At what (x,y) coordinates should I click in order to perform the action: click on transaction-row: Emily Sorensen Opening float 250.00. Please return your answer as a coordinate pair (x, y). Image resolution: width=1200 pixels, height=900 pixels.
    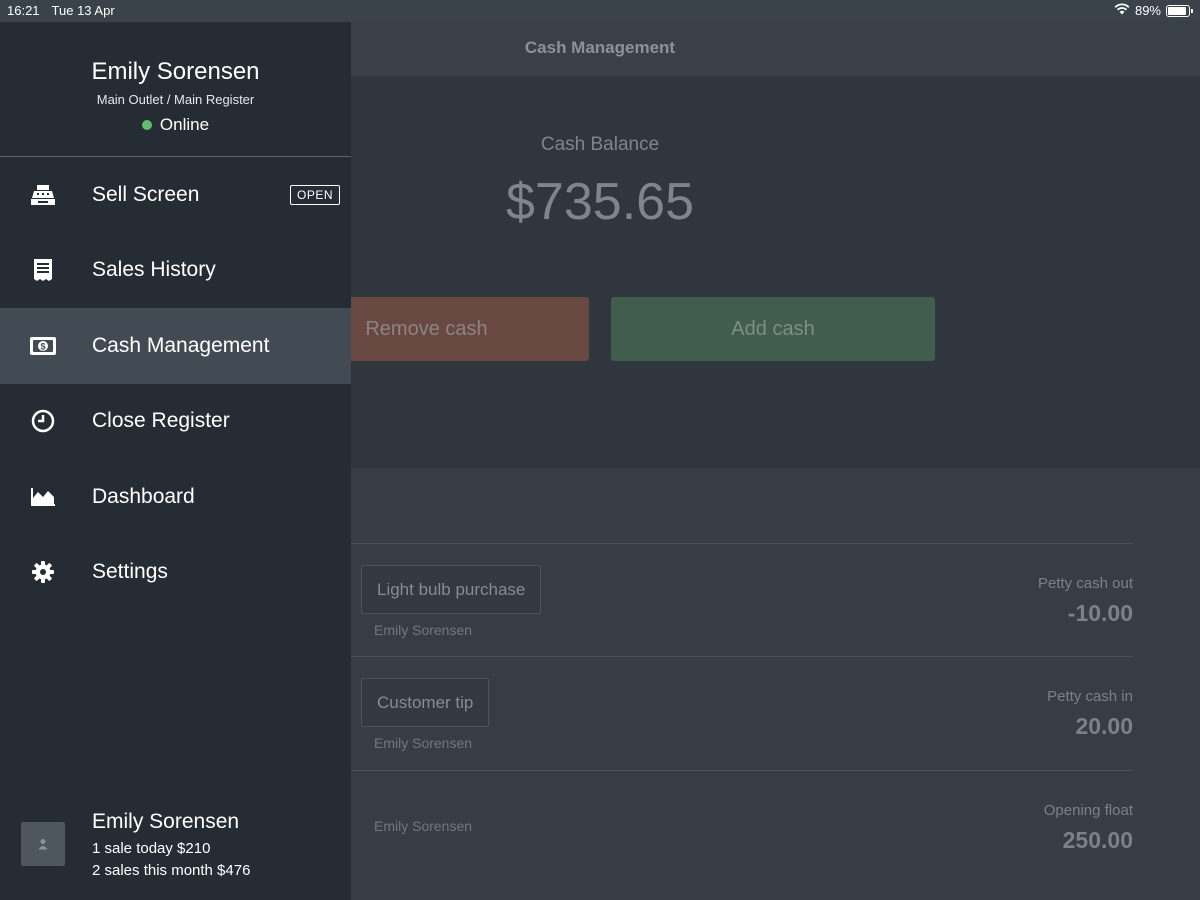
    Looking at the image, I should click on (741, 827).